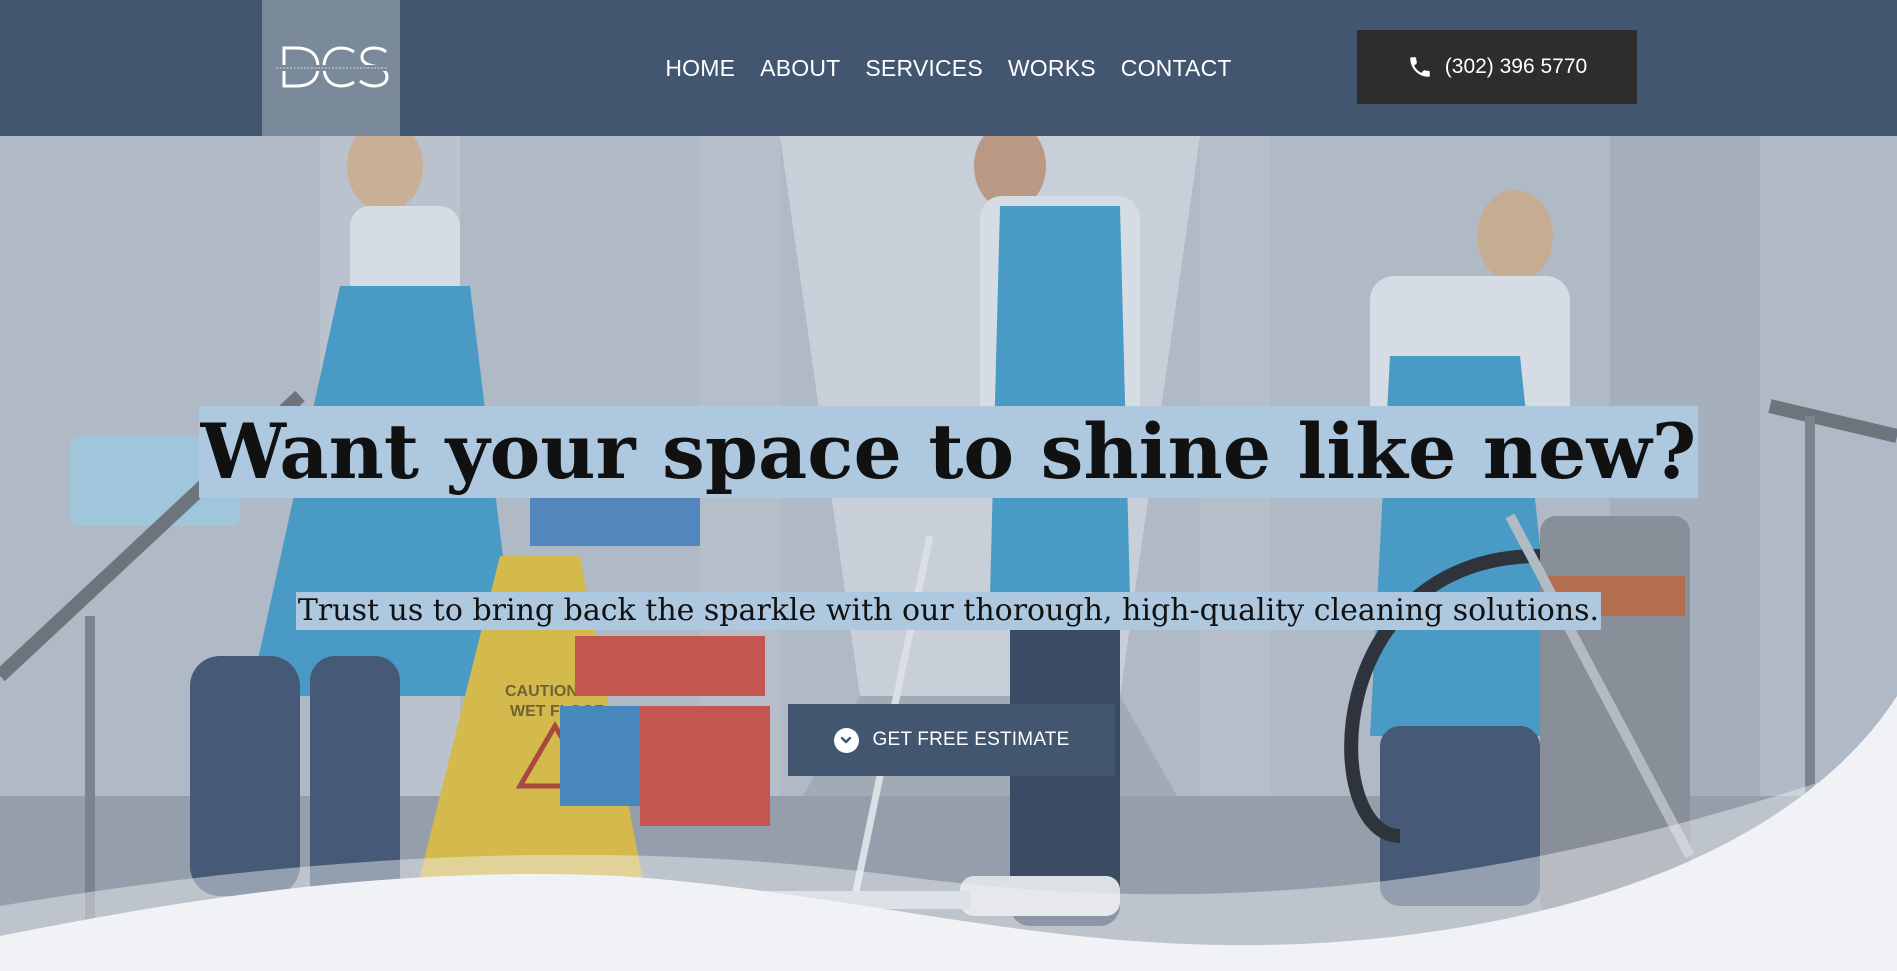 The width and height of the screenshot is (1897, 971). What do you see at coordinates (971, 739) in the screenshot?
I see `cta-label: GET FREE ESTIMATE` at bounding box center [971, 739].